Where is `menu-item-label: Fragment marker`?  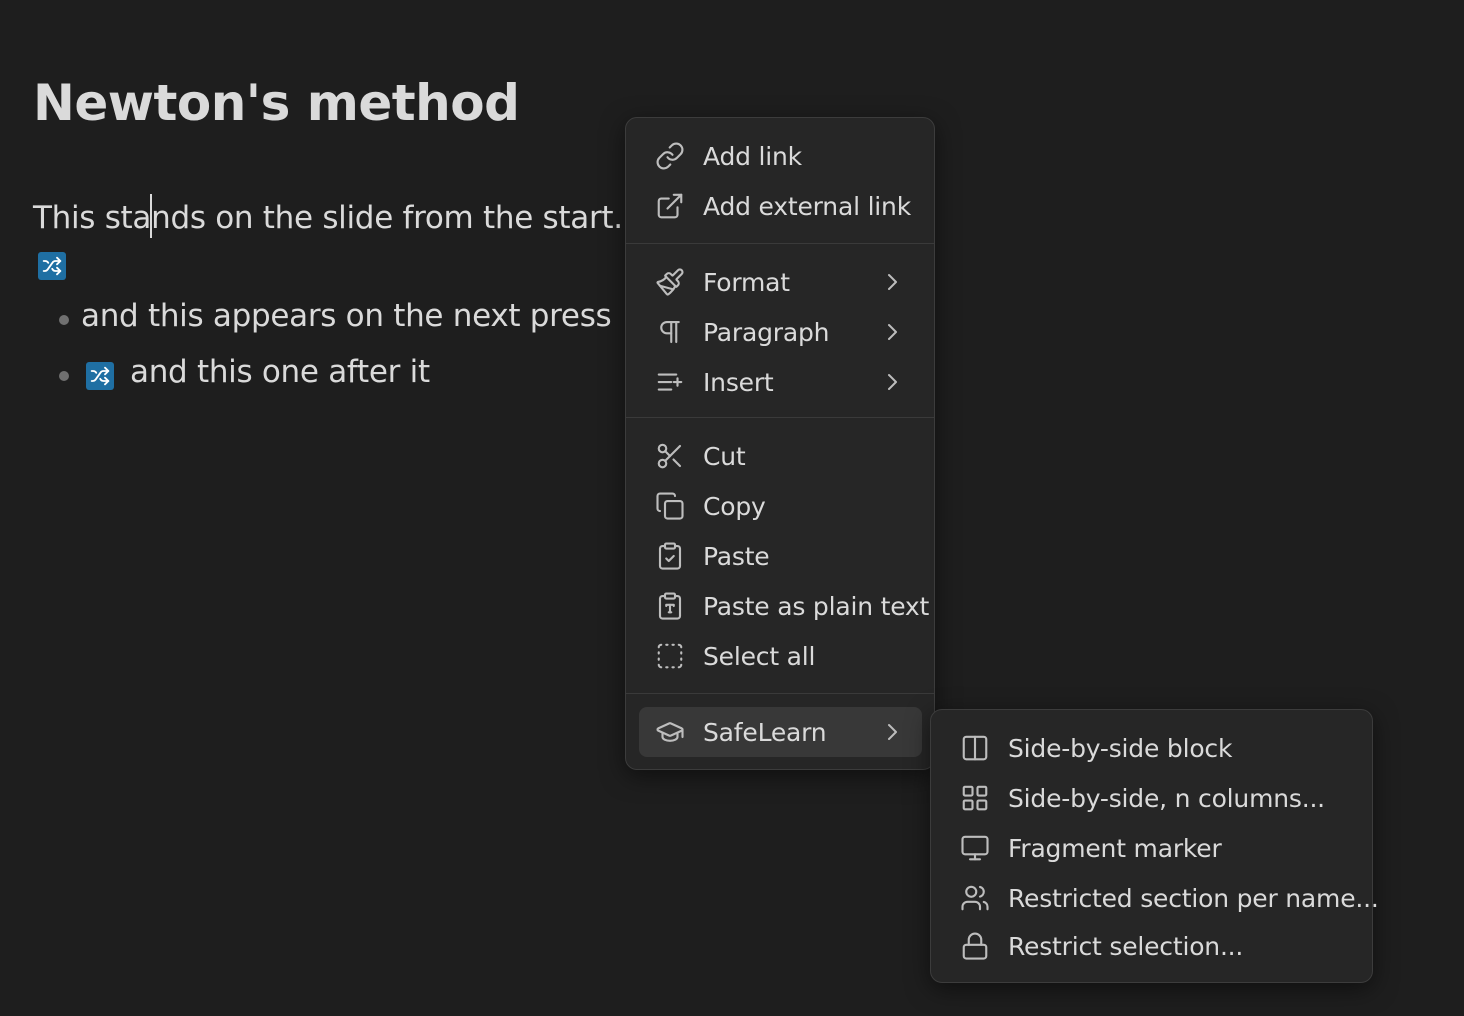
menu-item-label: Fragment marker is located at coordinates (1115, 848).